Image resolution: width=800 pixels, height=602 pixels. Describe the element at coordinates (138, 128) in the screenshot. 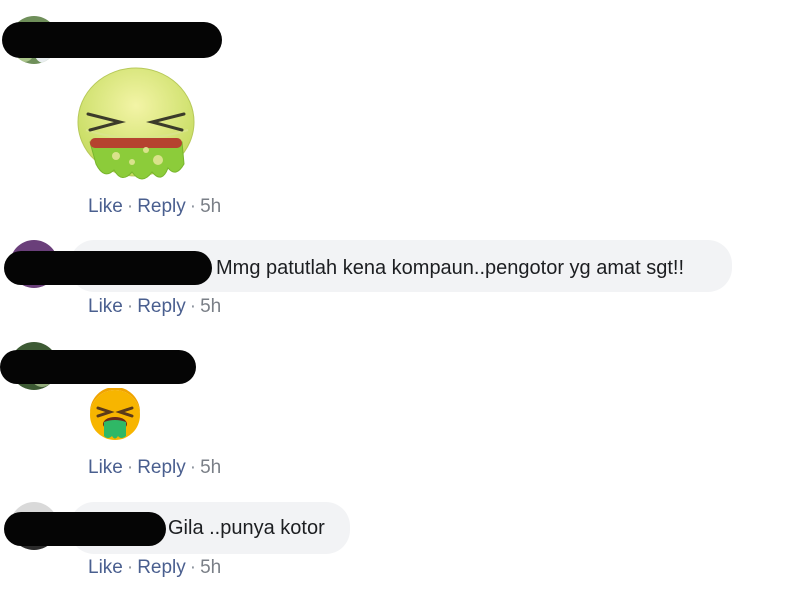

I see `vomiting-face-sticker-icon` at that location.